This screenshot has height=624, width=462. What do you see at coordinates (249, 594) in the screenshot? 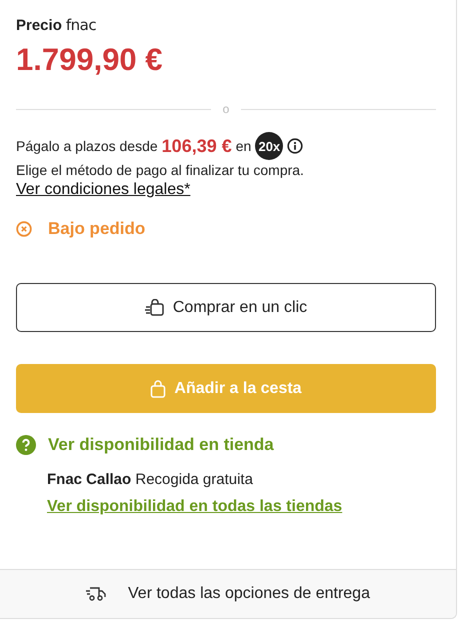
I see `delivery-options-text: Ver todas las opciones de entrega` at bounding box center [249, 594].